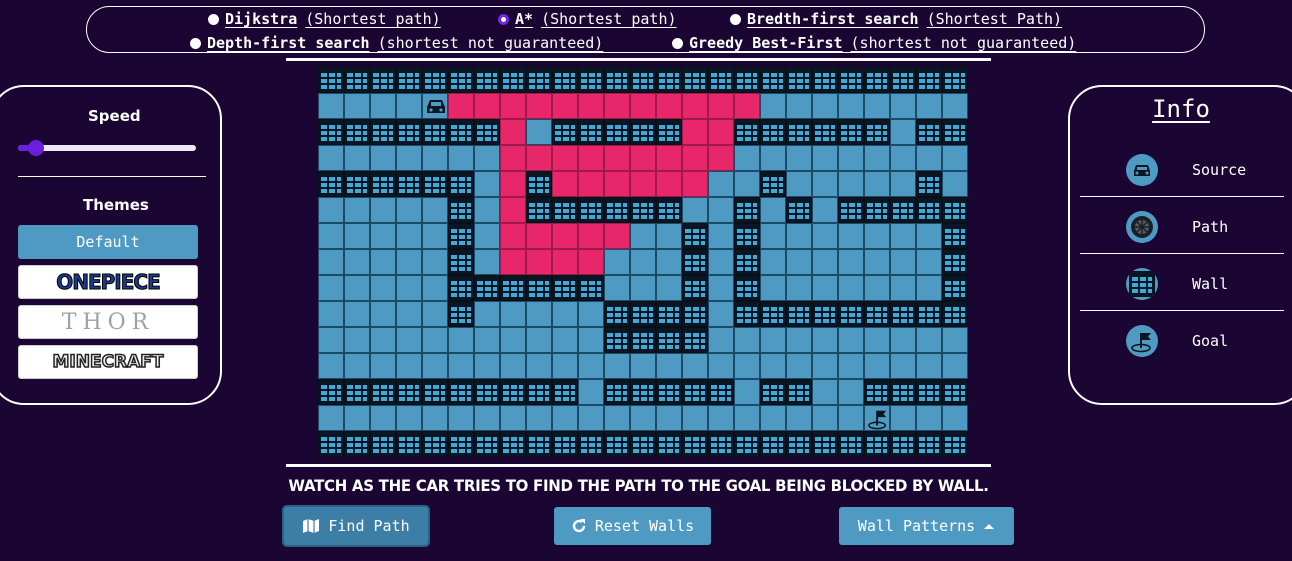 This screenshot has height=561, width=1292. Describe the element at coordinates (503, 19) in the screenshot. I see `radio-astar` at that location.